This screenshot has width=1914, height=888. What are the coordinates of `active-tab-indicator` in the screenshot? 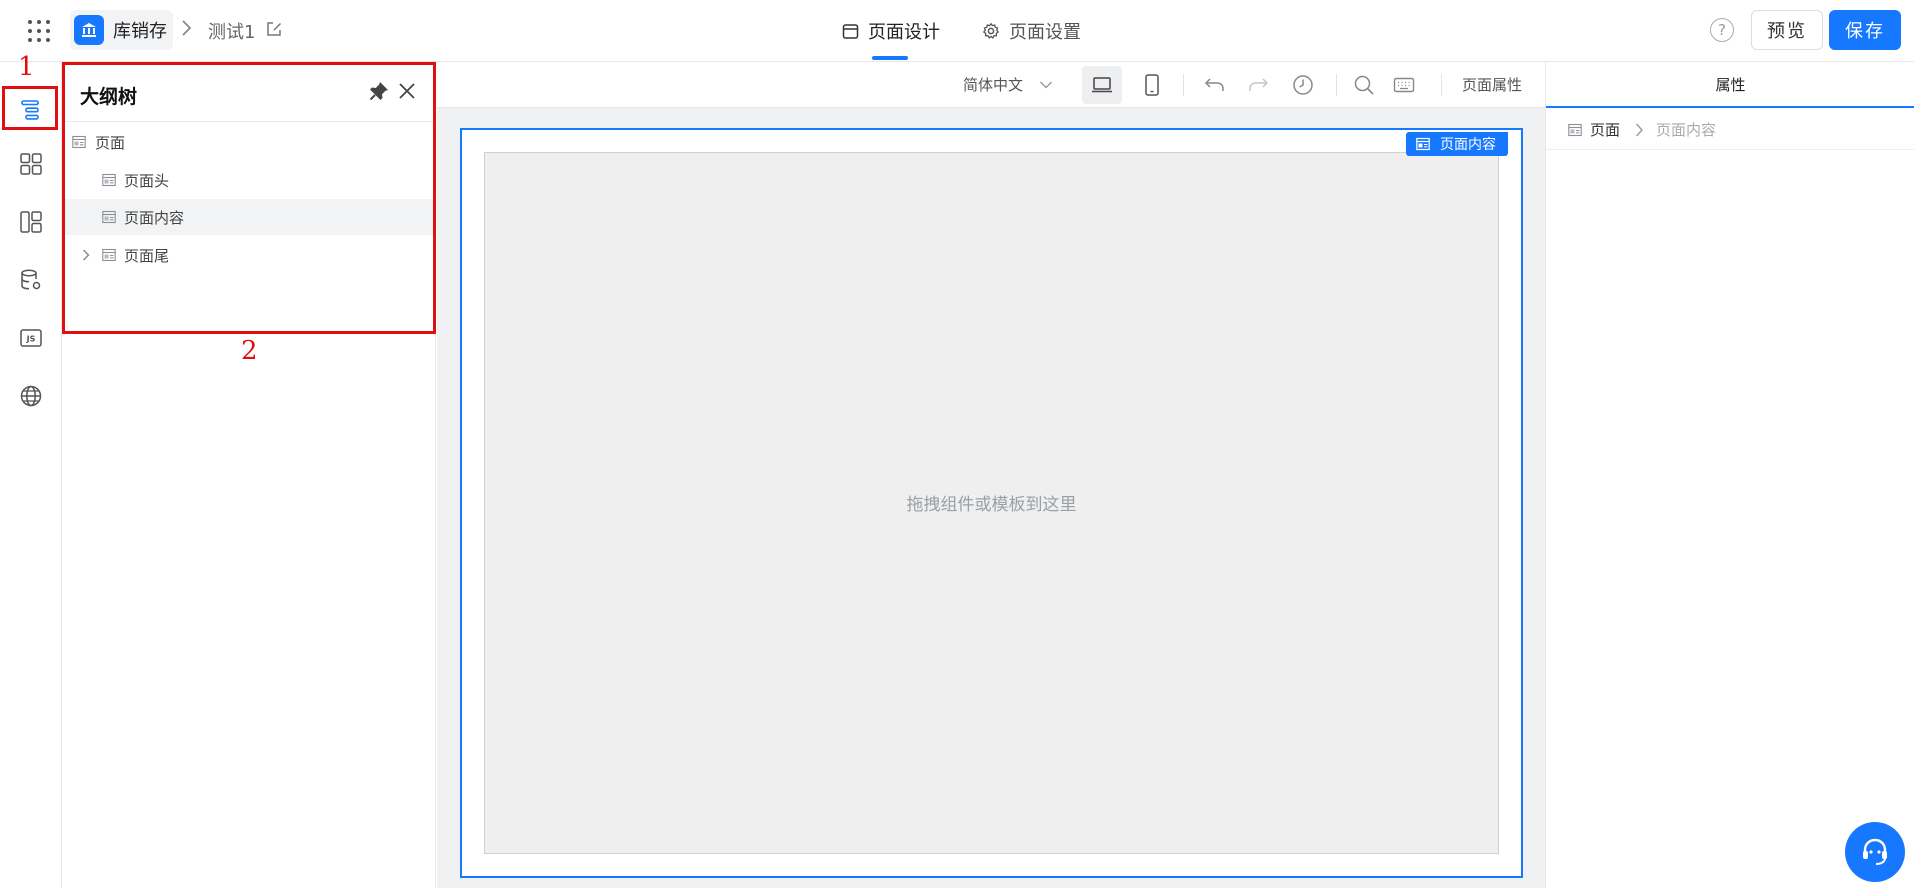 It's located at (890, 58).